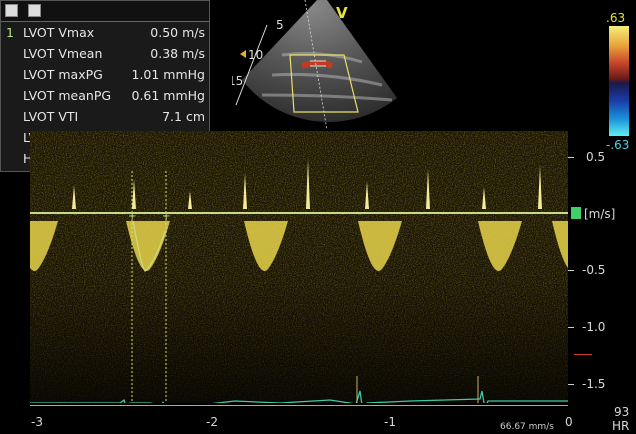 This screenshot has height=434, width=636. I want to click on scale-marker, so click(583, 354).